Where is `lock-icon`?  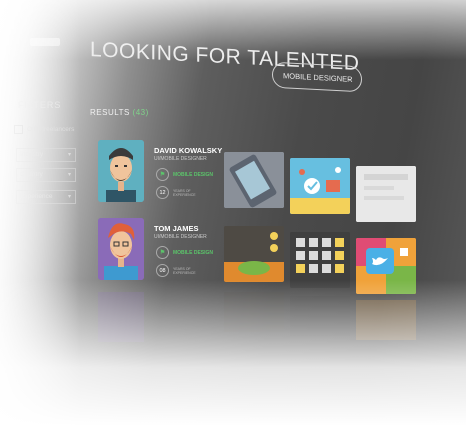
lock-icon is located at coordinates (404, 252).